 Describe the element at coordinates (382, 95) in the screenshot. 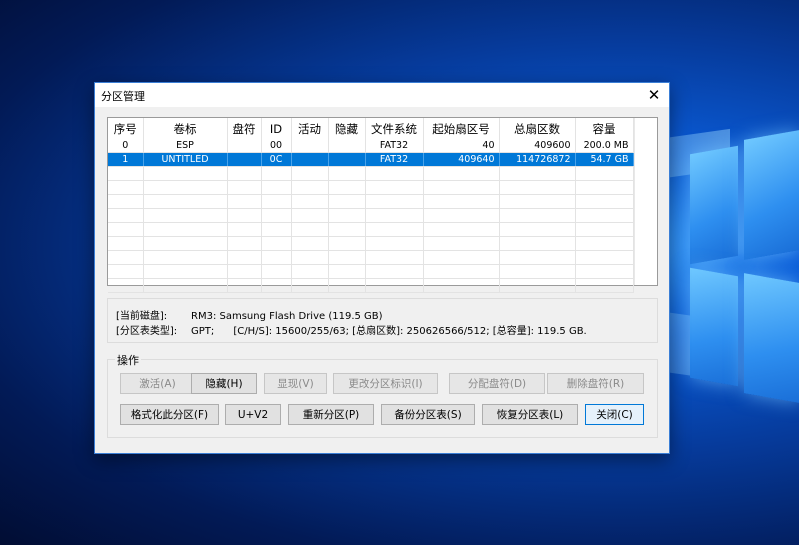

I see `title-bar: 分区管理 ✕` at that location.